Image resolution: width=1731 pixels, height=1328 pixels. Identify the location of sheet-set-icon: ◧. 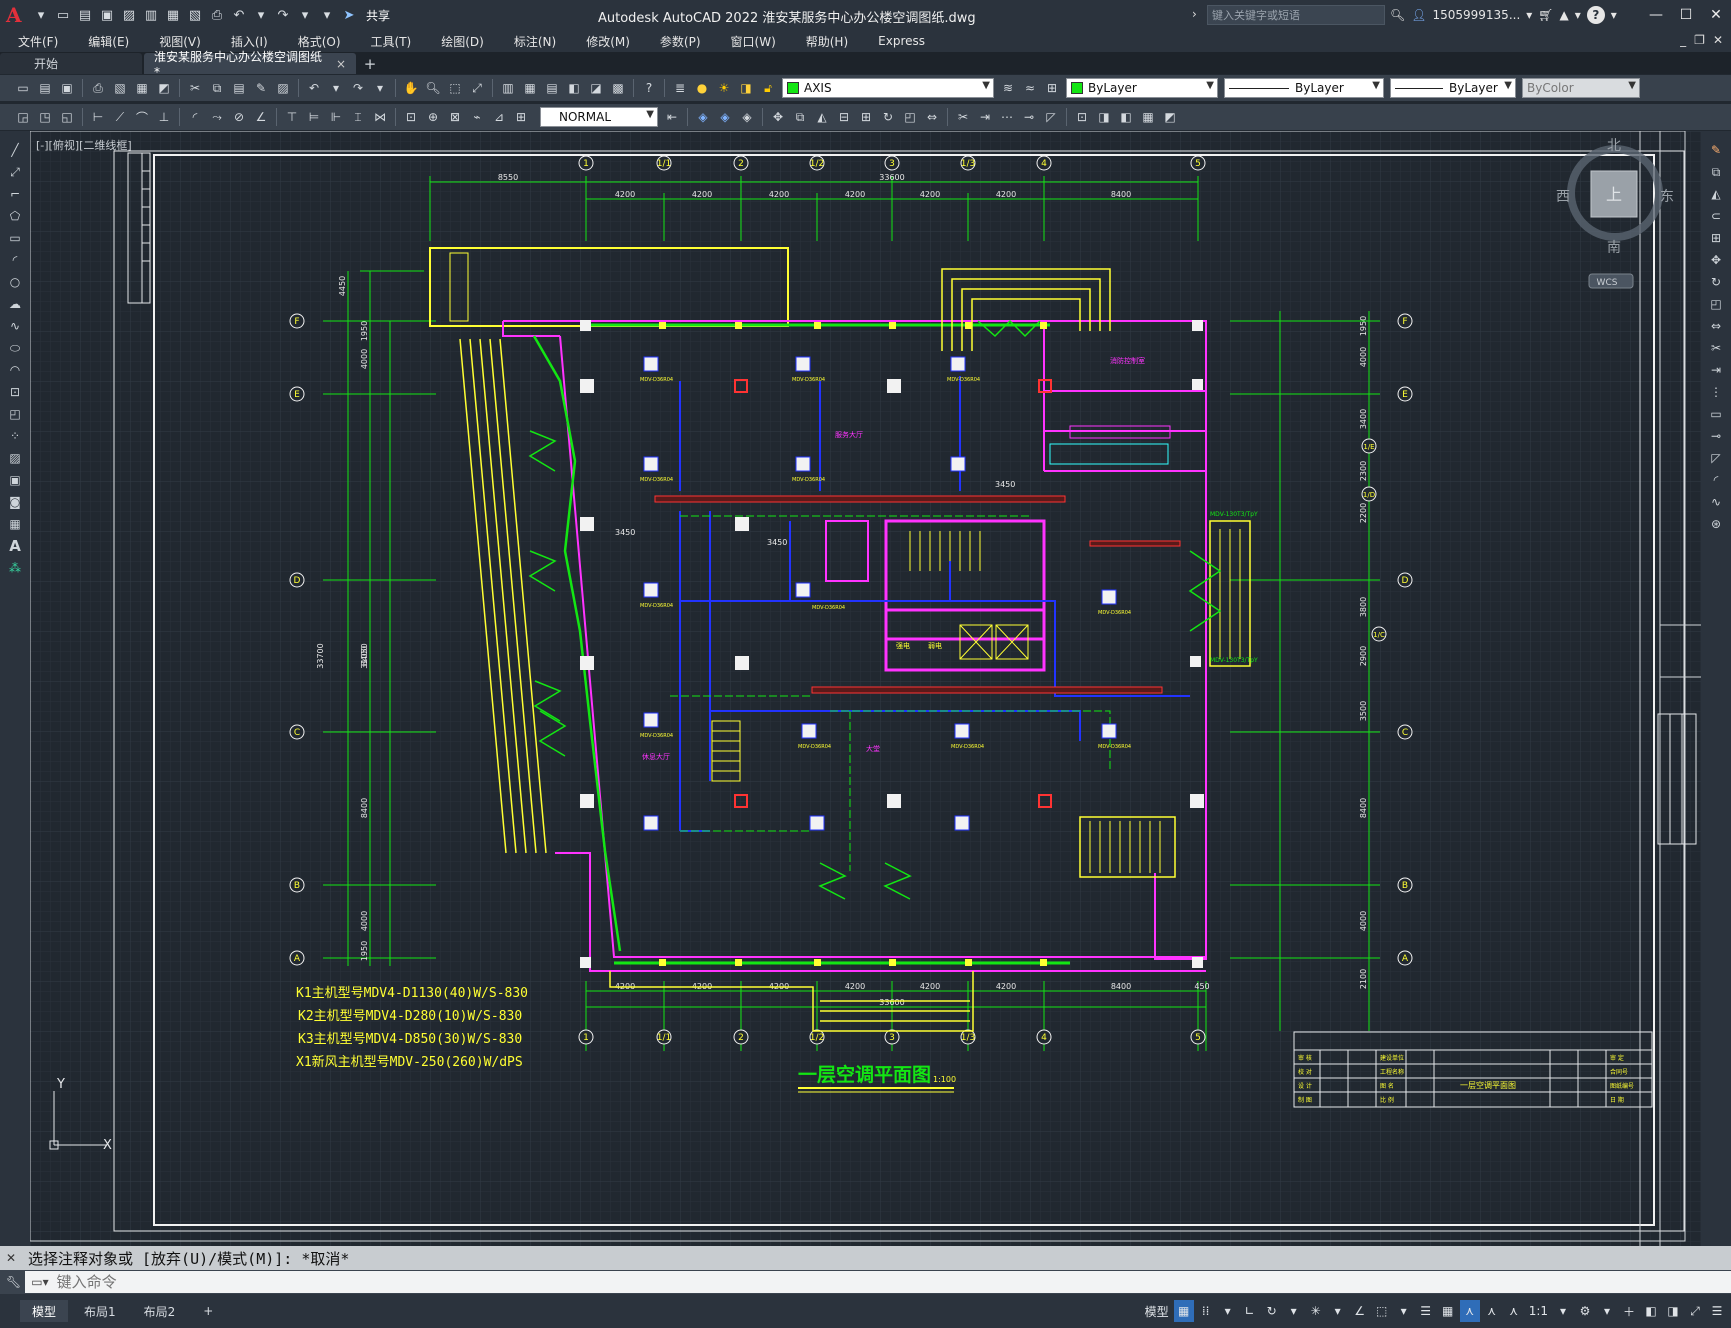
(574, 88).